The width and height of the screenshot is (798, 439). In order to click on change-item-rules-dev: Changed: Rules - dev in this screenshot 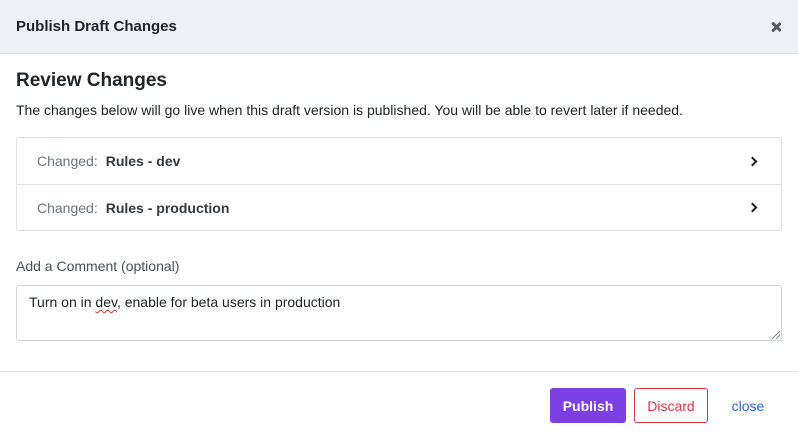, I will do `click(399, 161)`.